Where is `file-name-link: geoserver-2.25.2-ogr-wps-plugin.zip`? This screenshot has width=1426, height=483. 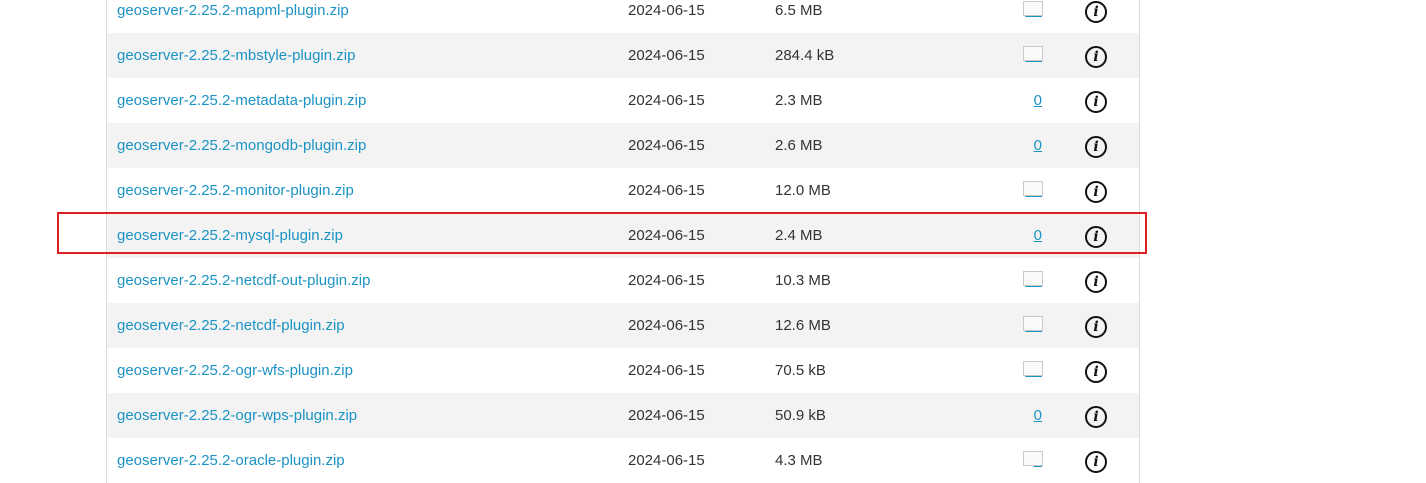
file-name-link: geoserver-2.25.2-ogr-wps-plugin.zip is located at coordinates (237, 415).